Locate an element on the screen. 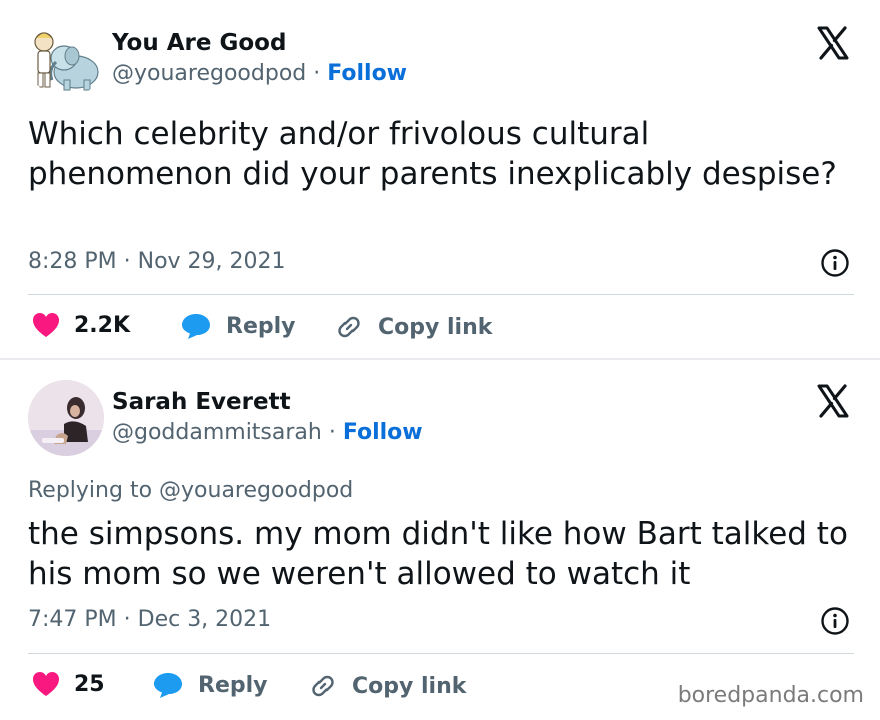  avatar-photo is located at coordinates (66, 418).